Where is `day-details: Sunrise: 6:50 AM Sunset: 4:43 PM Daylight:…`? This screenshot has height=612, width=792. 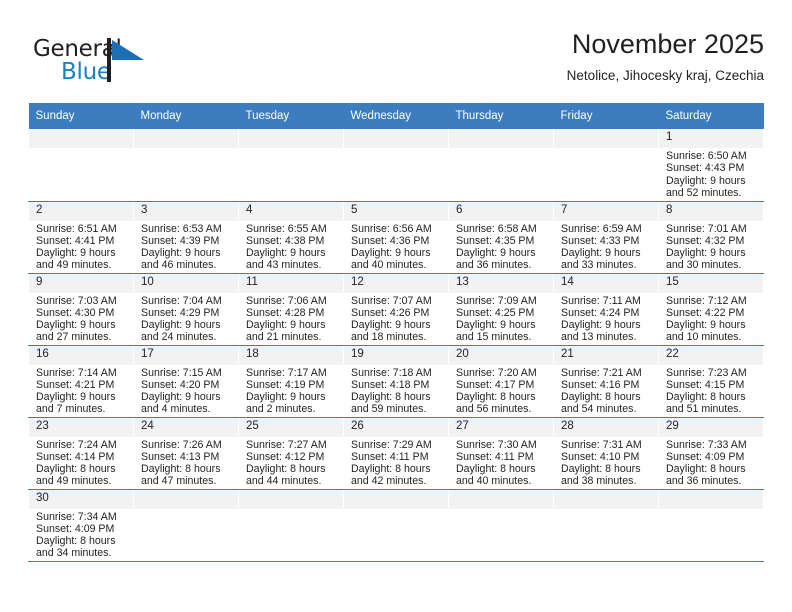
day-details: Sunrise: 6:50 AM Sunset: 4:43 PM Daylight:… is located at coordinates (711, 173).